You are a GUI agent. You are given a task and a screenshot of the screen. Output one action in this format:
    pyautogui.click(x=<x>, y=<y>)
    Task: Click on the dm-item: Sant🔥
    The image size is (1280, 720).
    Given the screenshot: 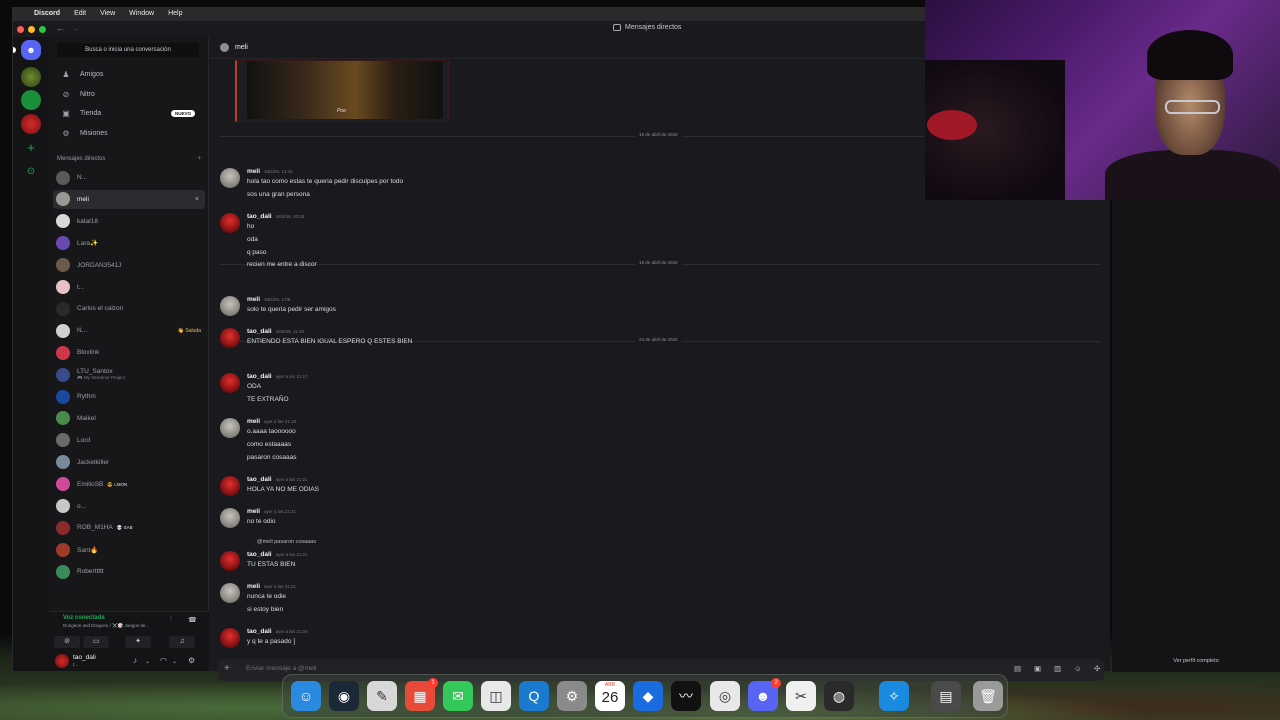 What is the action you would take?
    pyautogui.click(x=129, y=549)
    